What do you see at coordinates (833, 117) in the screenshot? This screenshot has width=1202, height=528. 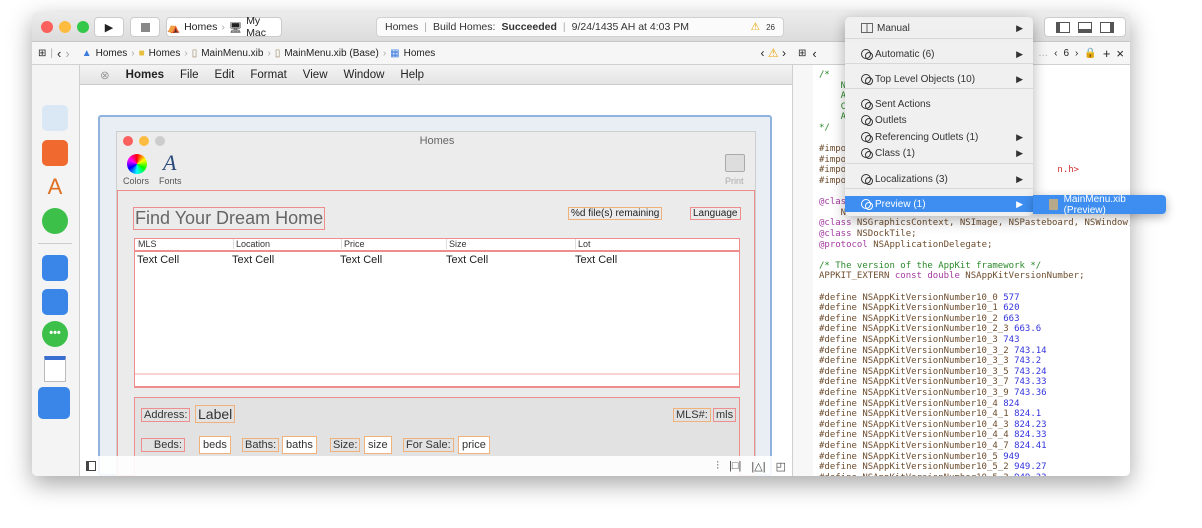 I see `code-line: A` at bounding box center [833, 117].